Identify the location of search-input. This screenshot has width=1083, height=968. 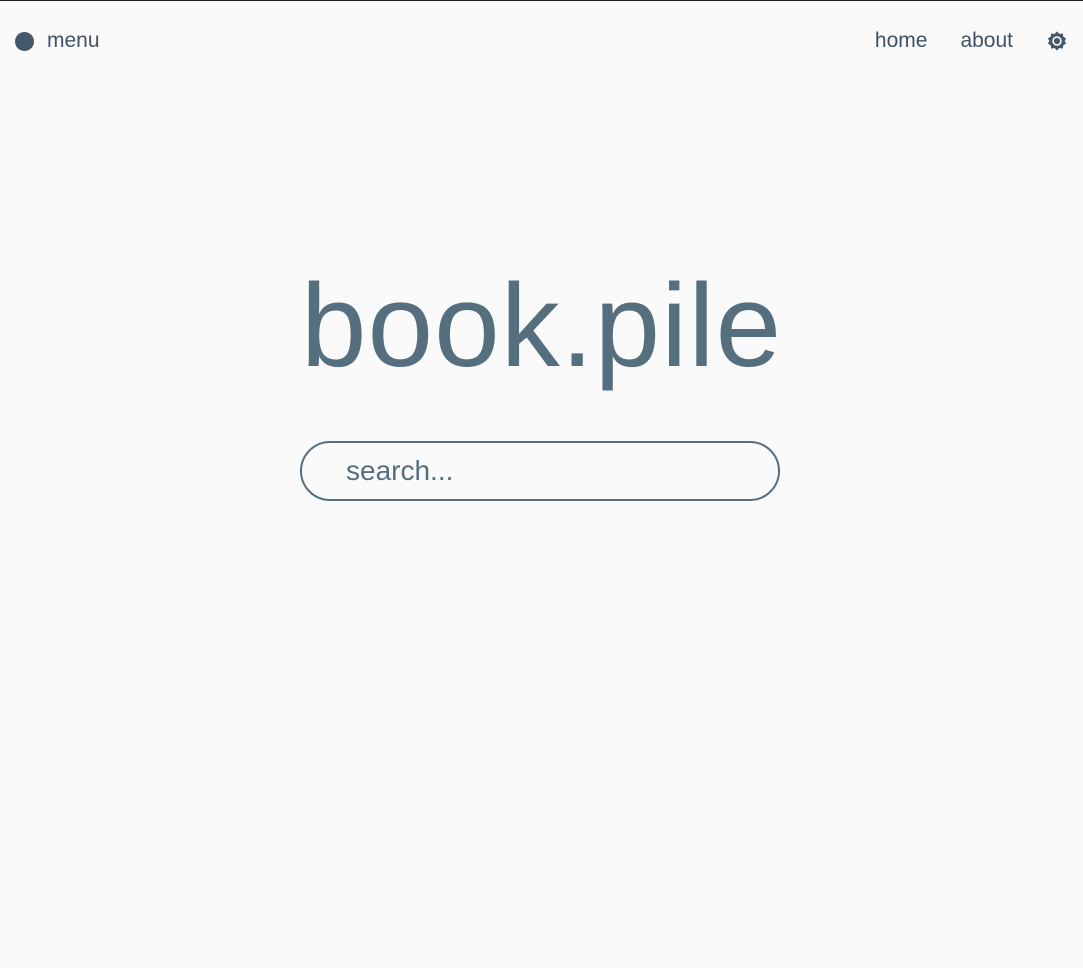
(540, 471).